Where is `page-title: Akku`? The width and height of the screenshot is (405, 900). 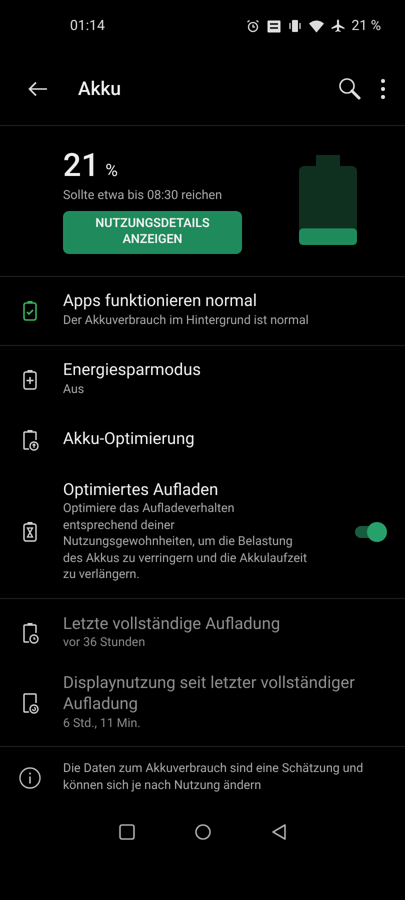 page-title: Akku is located at coordinates (100, 88).